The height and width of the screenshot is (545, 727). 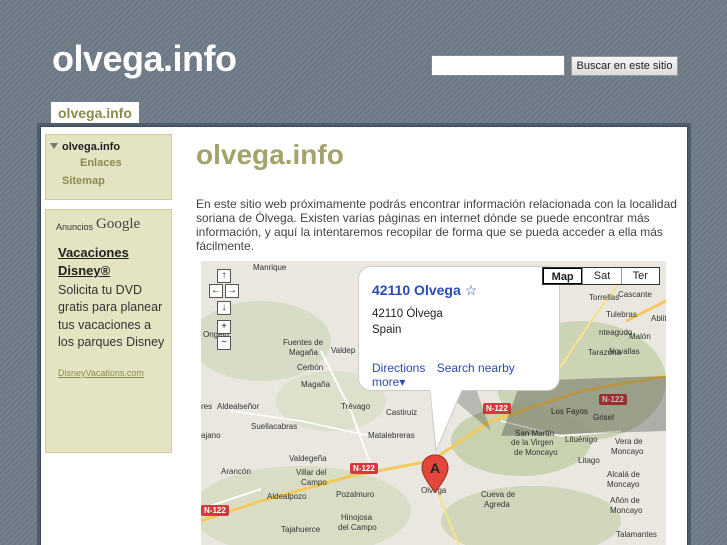 What do you see at coordinates (75, 227) in the screenshot?
I see `ads-label: Anuncios` at bounding box center [75, 227].